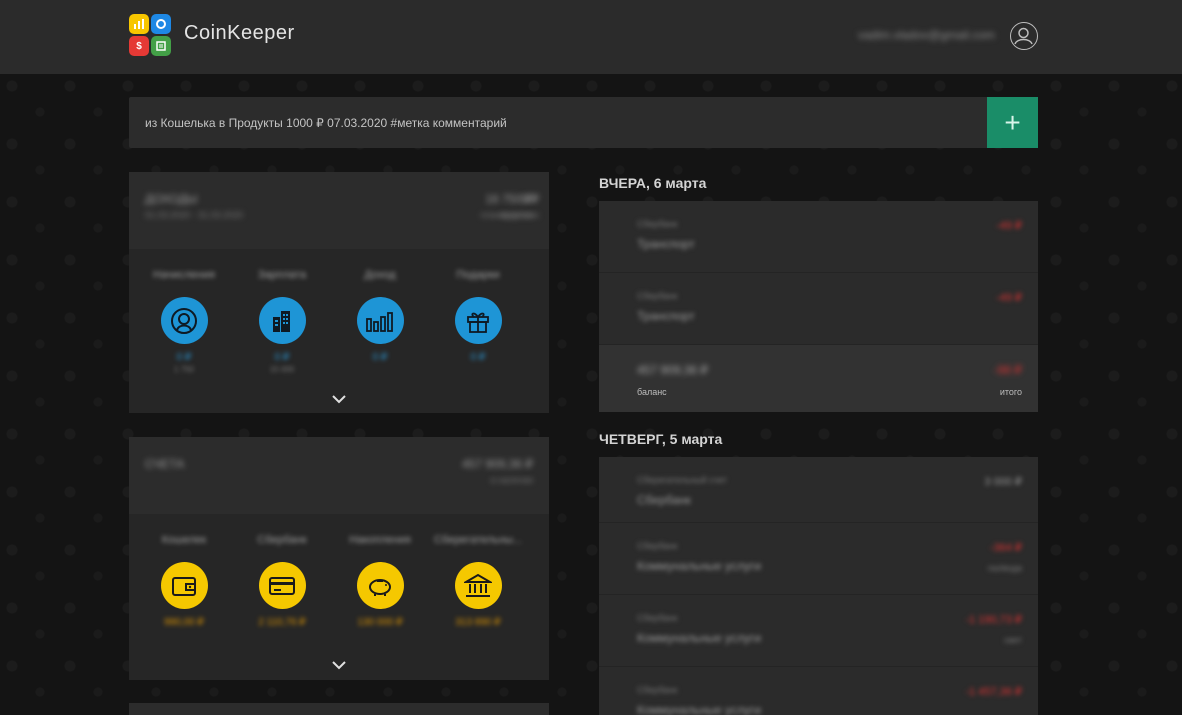 Image resolution: width=1182 pixels, height=715 pixels. What do you see at coordinates (478, 275) in the screenshot?
I see `income-item-name: Подарки` at bounding box center [478, 275].